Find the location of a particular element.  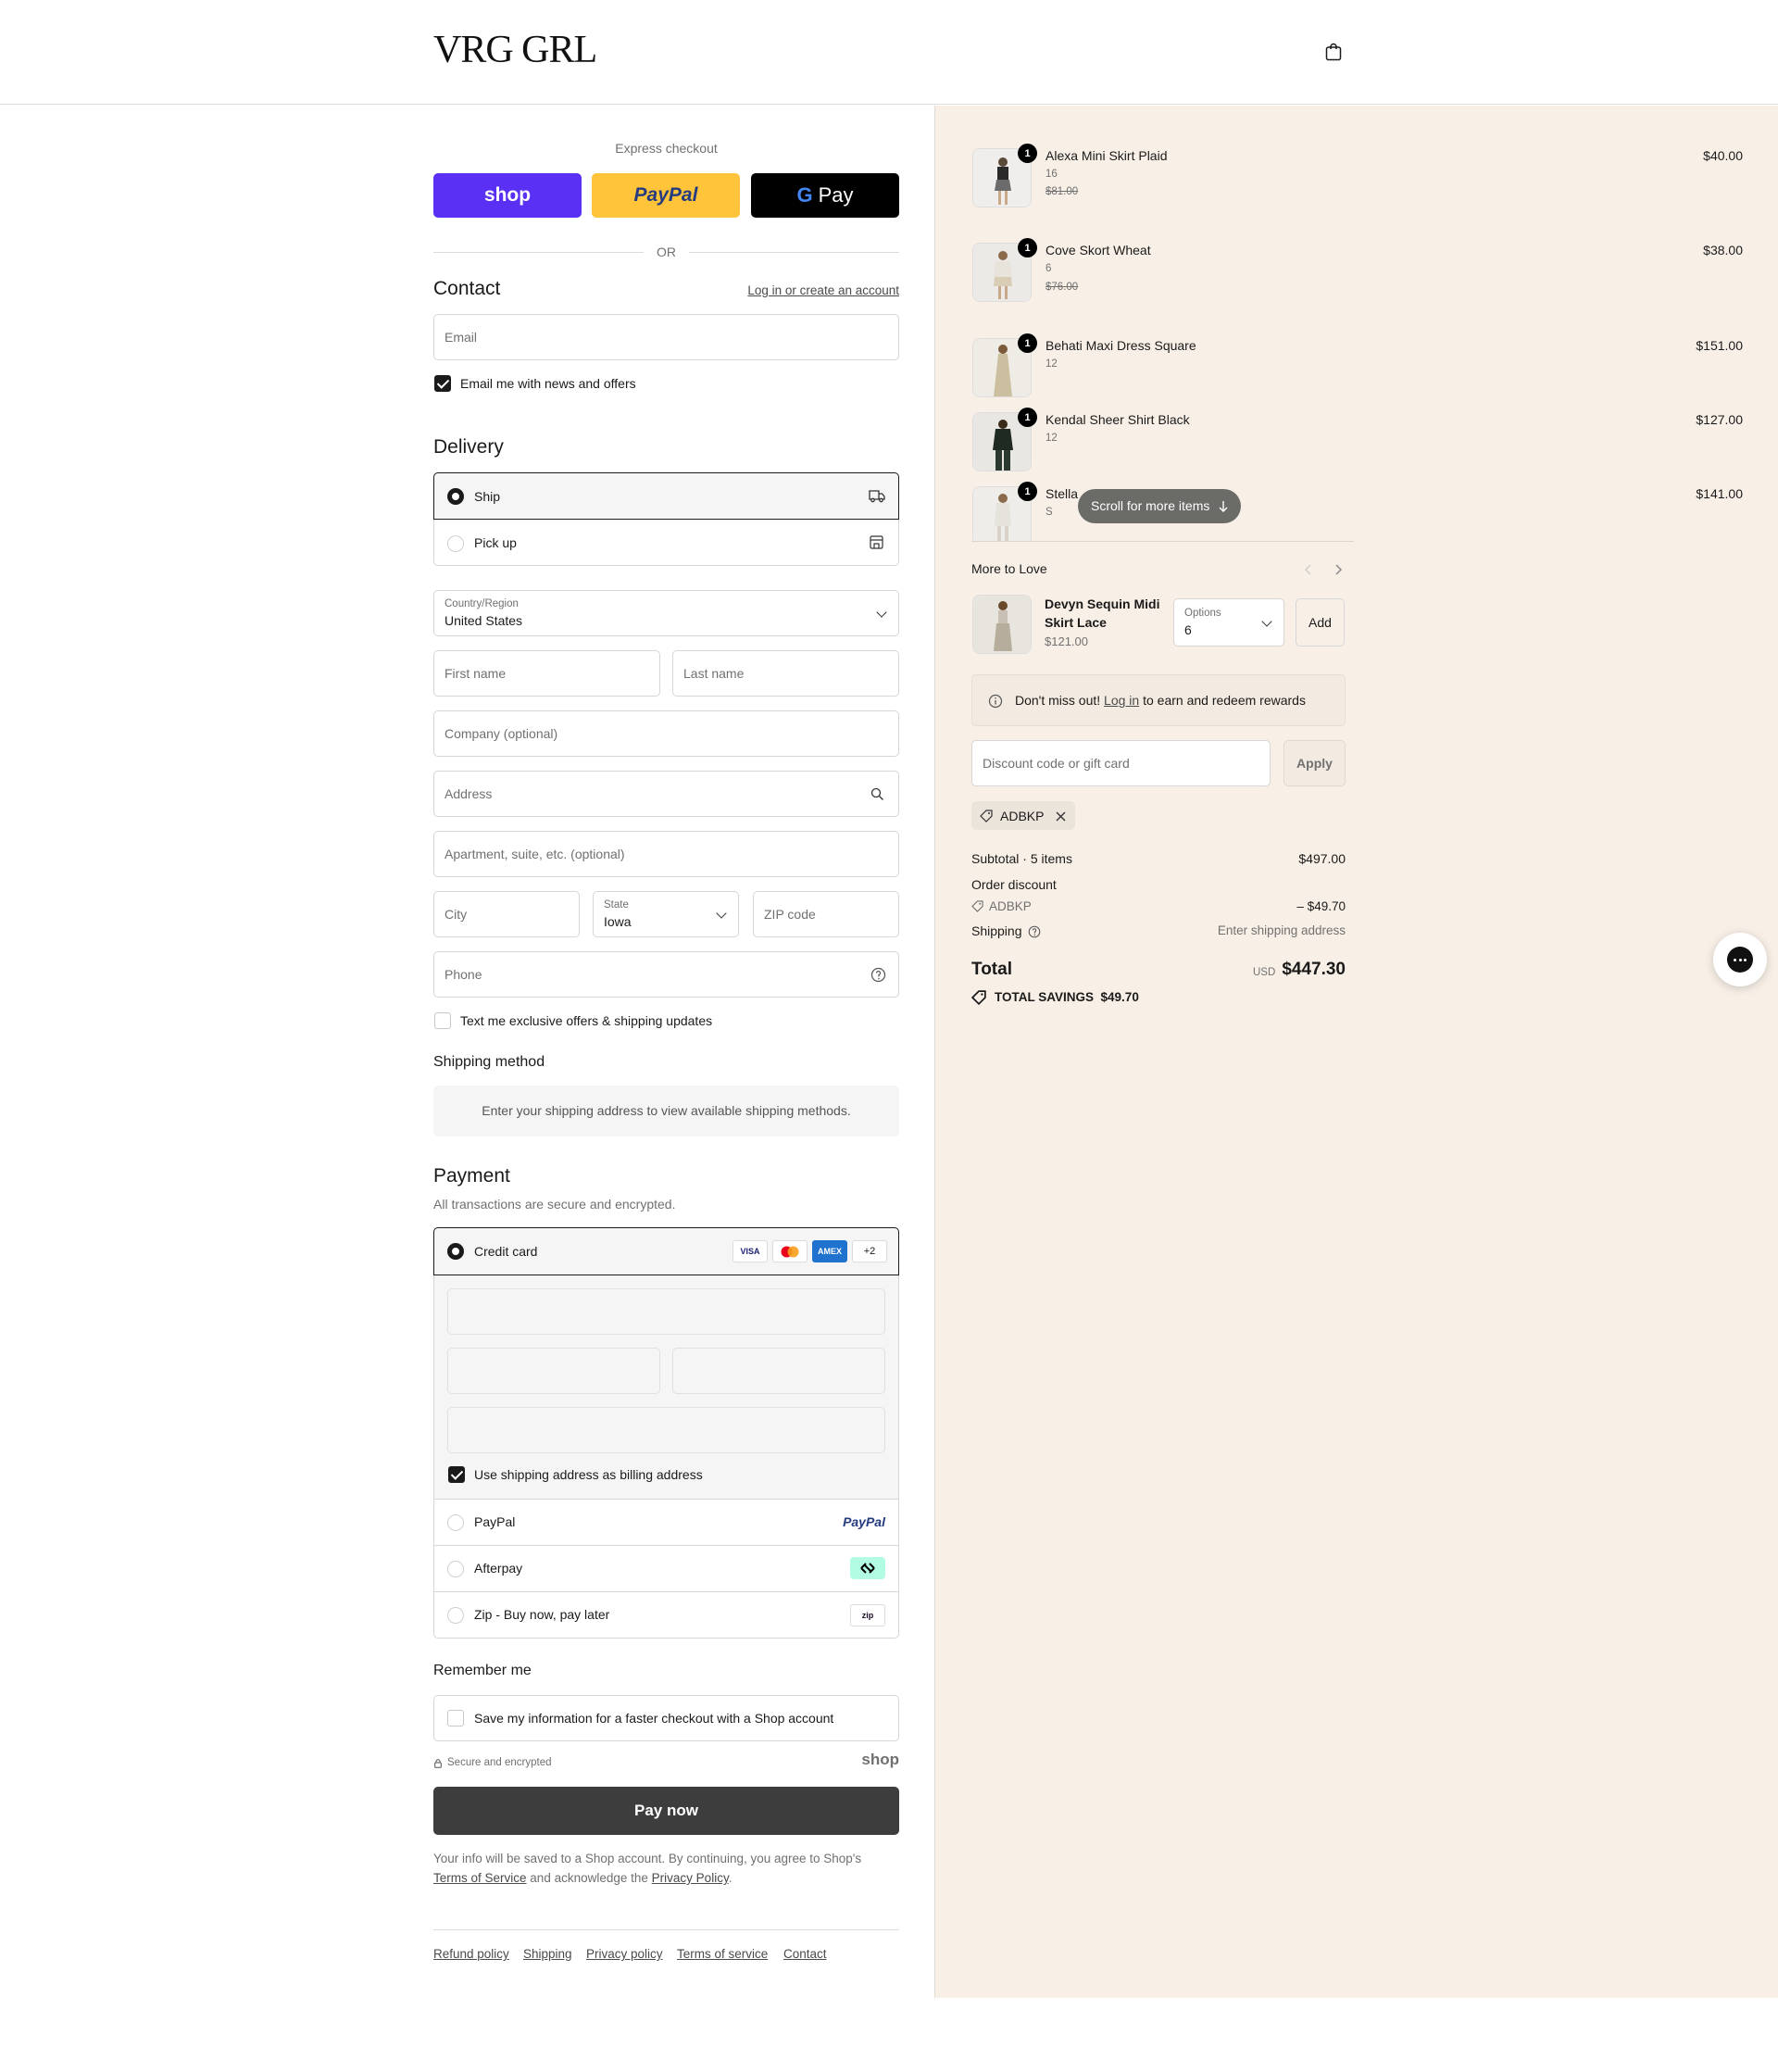

paypal-radio is located at coordinates (455, 1522).